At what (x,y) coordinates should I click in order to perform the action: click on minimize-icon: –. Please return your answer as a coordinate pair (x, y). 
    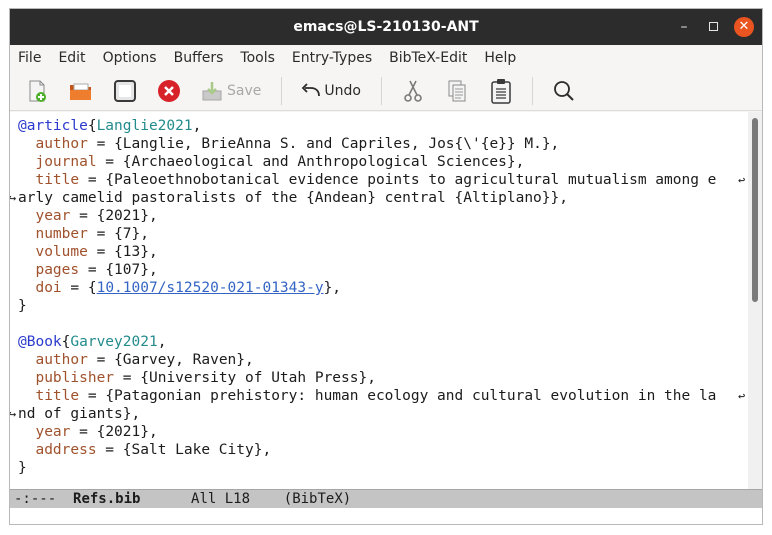
    Looking at the image, I should click on (684, 27).